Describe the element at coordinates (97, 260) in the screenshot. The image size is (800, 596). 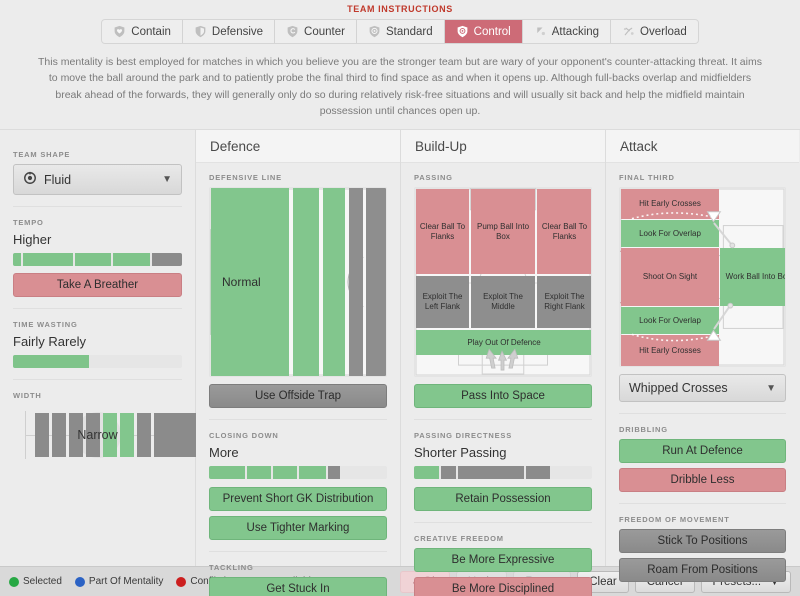
I see `tempo-bar` at that location.